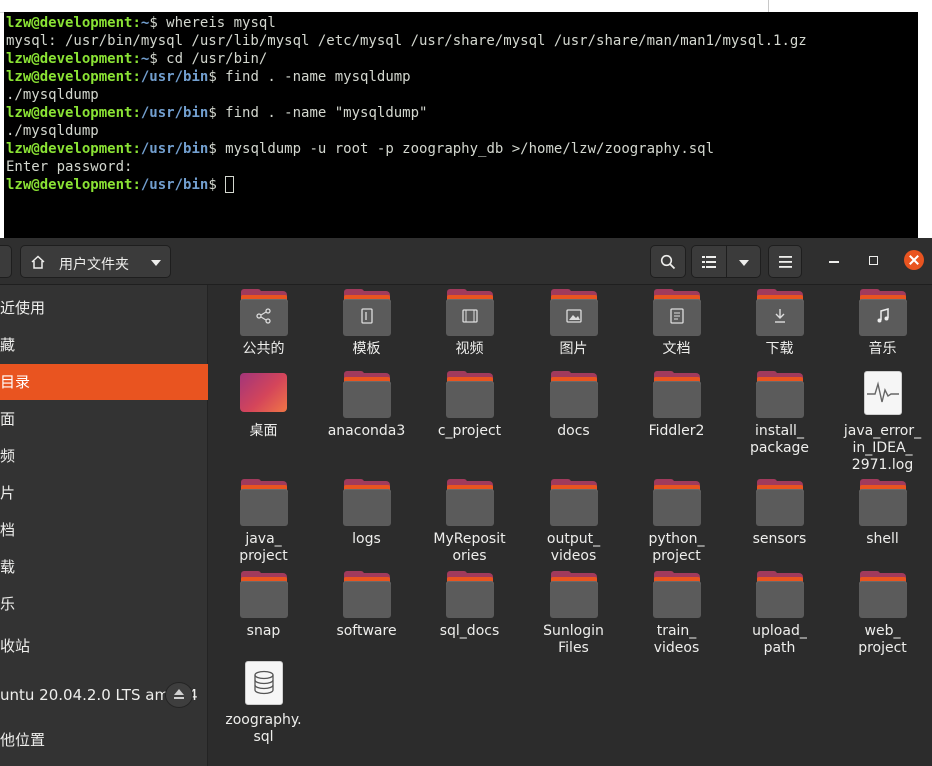 This screenshot has height=766, width=932. What do you see at coordinates (263, 728) in the screenshot?
I see `file-item-label: zoography. sql` at bounding box center [263, 728].